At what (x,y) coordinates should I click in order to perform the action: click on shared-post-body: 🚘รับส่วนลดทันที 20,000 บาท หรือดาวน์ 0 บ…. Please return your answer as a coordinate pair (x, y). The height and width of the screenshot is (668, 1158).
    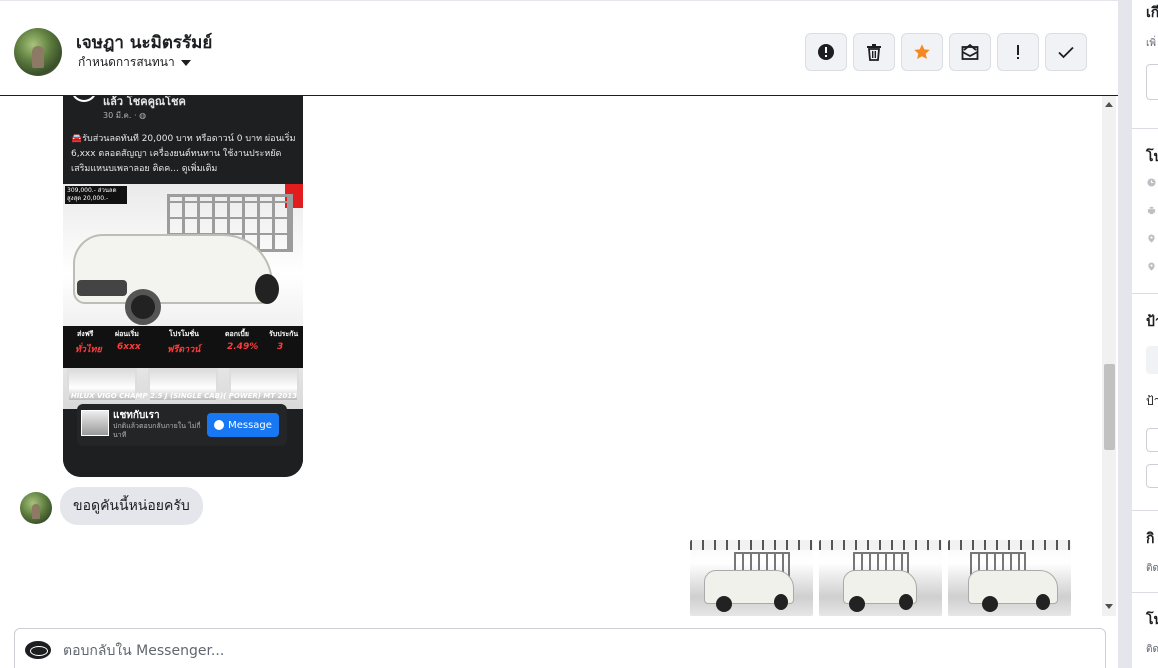
    Looking at the image, I should click on (183, 154).